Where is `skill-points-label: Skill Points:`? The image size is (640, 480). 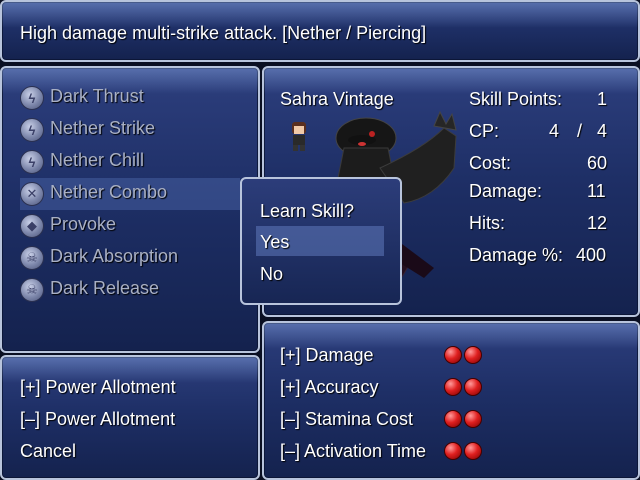 skill-points-label: Skill Points: is located at coordinates (516, 99).